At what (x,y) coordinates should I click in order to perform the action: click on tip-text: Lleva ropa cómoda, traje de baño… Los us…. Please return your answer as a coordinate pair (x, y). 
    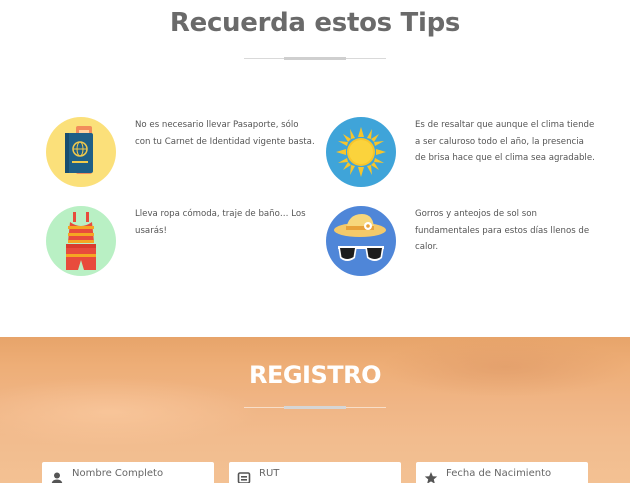
    Looking at the image, I should click on (220, 222).